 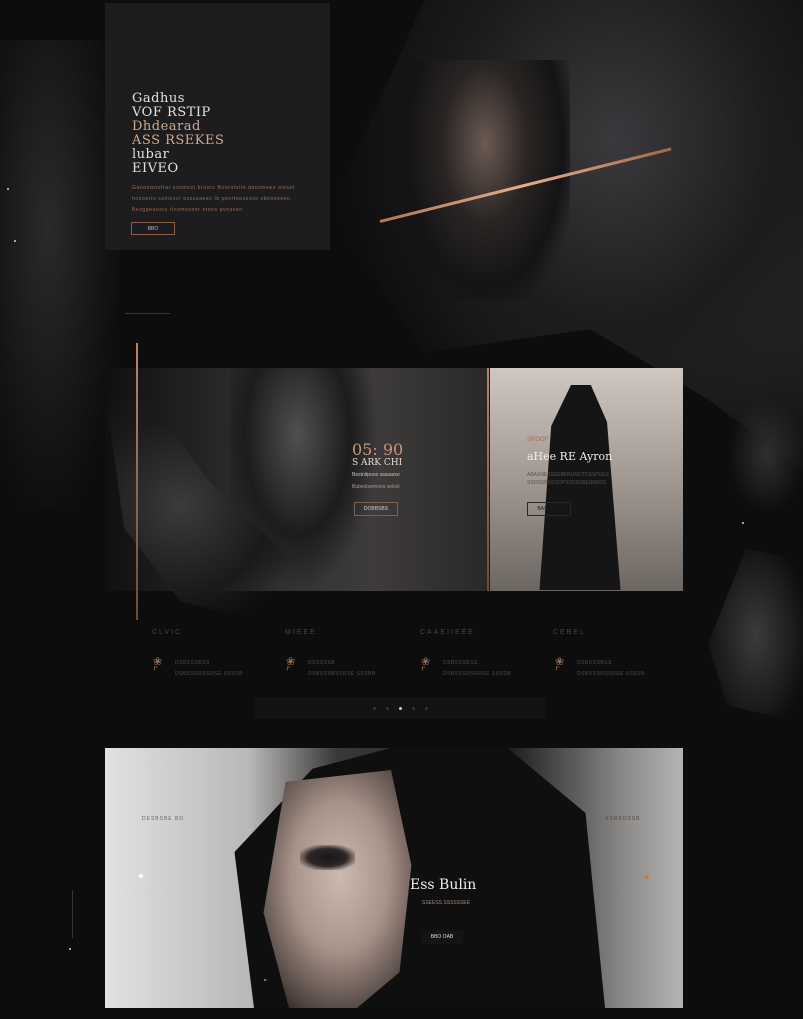 What do you see at coordinates (163, 819) in the screenshot?
I see `bottom-left-label: DESBSBE BD` at bounding box center [163, 819].